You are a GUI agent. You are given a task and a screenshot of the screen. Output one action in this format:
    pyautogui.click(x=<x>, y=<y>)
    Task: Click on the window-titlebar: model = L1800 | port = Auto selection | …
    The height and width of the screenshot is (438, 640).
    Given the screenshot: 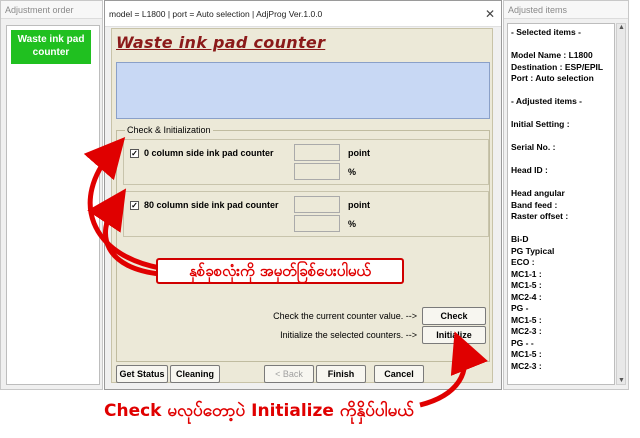 What is the action you would take?
    pyautogui.click(x=303, y=14)
    